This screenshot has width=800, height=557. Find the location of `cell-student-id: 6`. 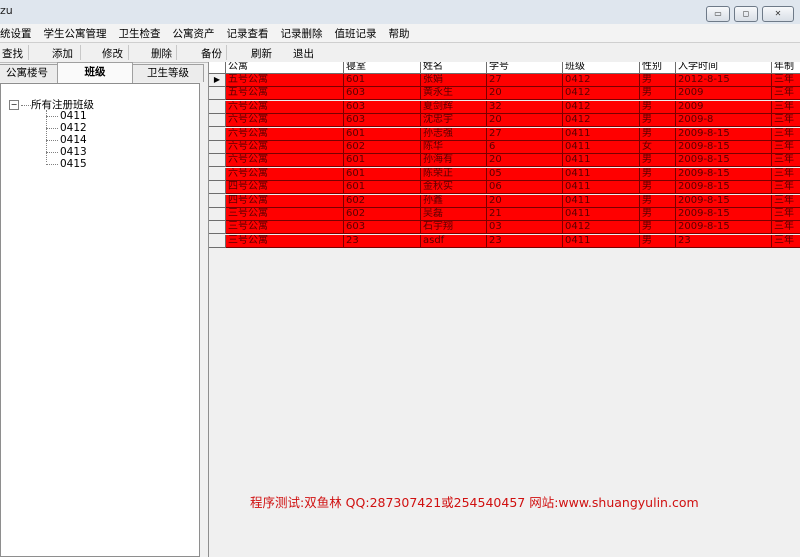

cell-student-id: 6 is located at coordinates (525, 147).